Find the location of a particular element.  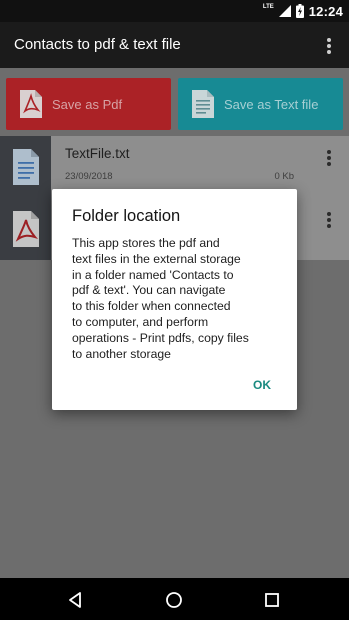

file-name: TextFile.txt is located at coordinates (97, 153).